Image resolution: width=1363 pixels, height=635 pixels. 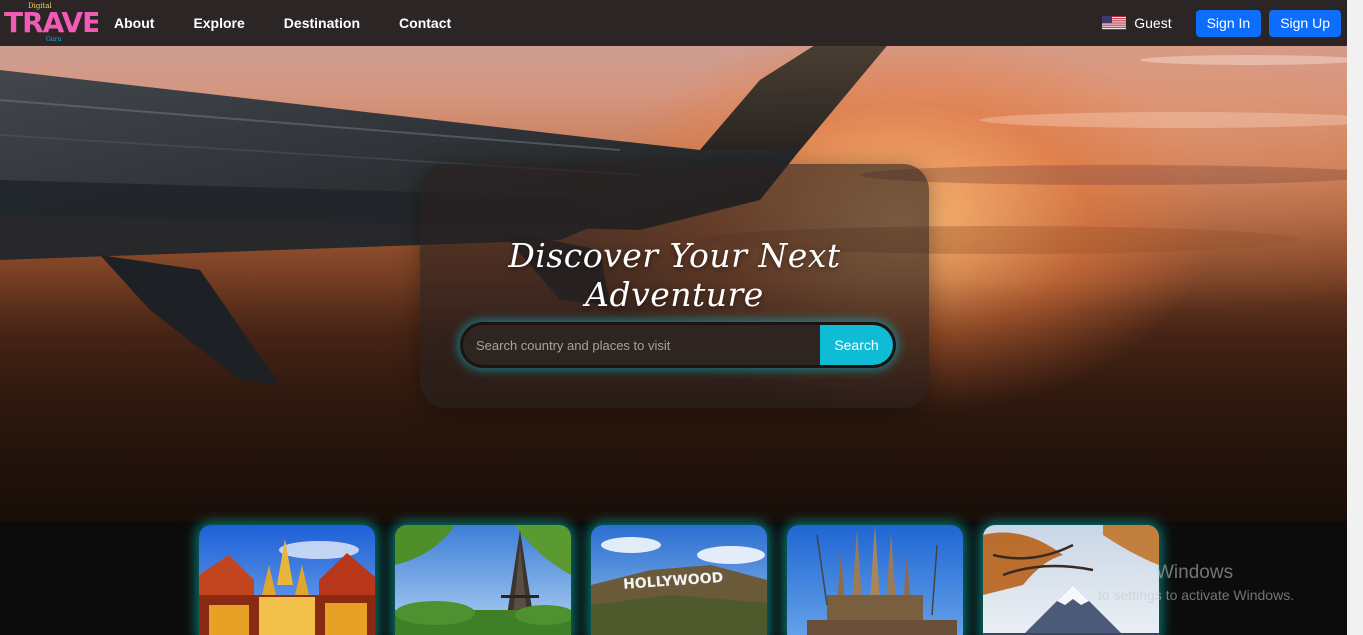 I want to click on sign-in-button: Sign In, so click(x=1228, y=23).